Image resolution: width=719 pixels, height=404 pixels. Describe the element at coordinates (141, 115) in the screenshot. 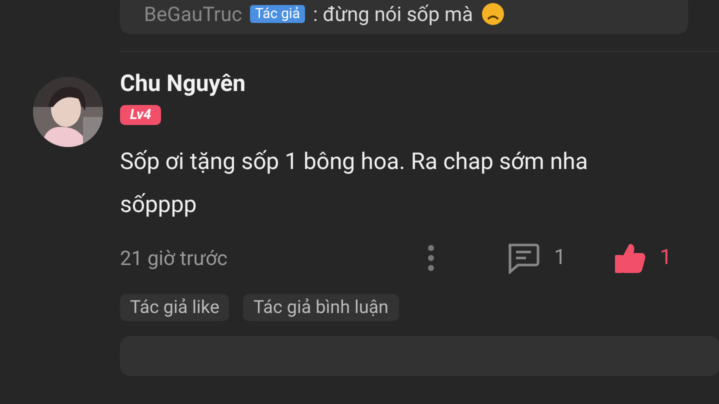

I see `level-badge: Lv4` at that location.